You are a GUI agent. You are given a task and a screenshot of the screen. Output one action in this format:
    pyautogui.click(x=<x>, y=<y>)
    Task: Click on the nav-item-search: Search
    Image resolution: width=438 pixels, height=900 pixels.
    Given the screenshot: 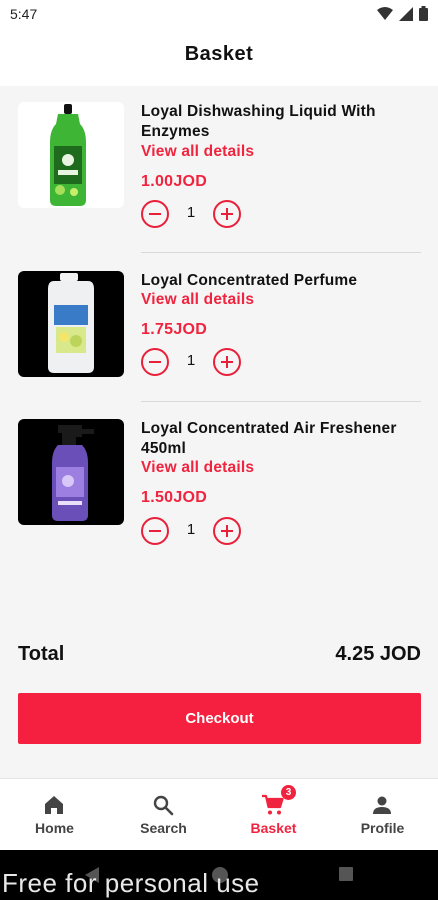 What is the action you would take?
    pyautogui.click(x=163, y=815)
    